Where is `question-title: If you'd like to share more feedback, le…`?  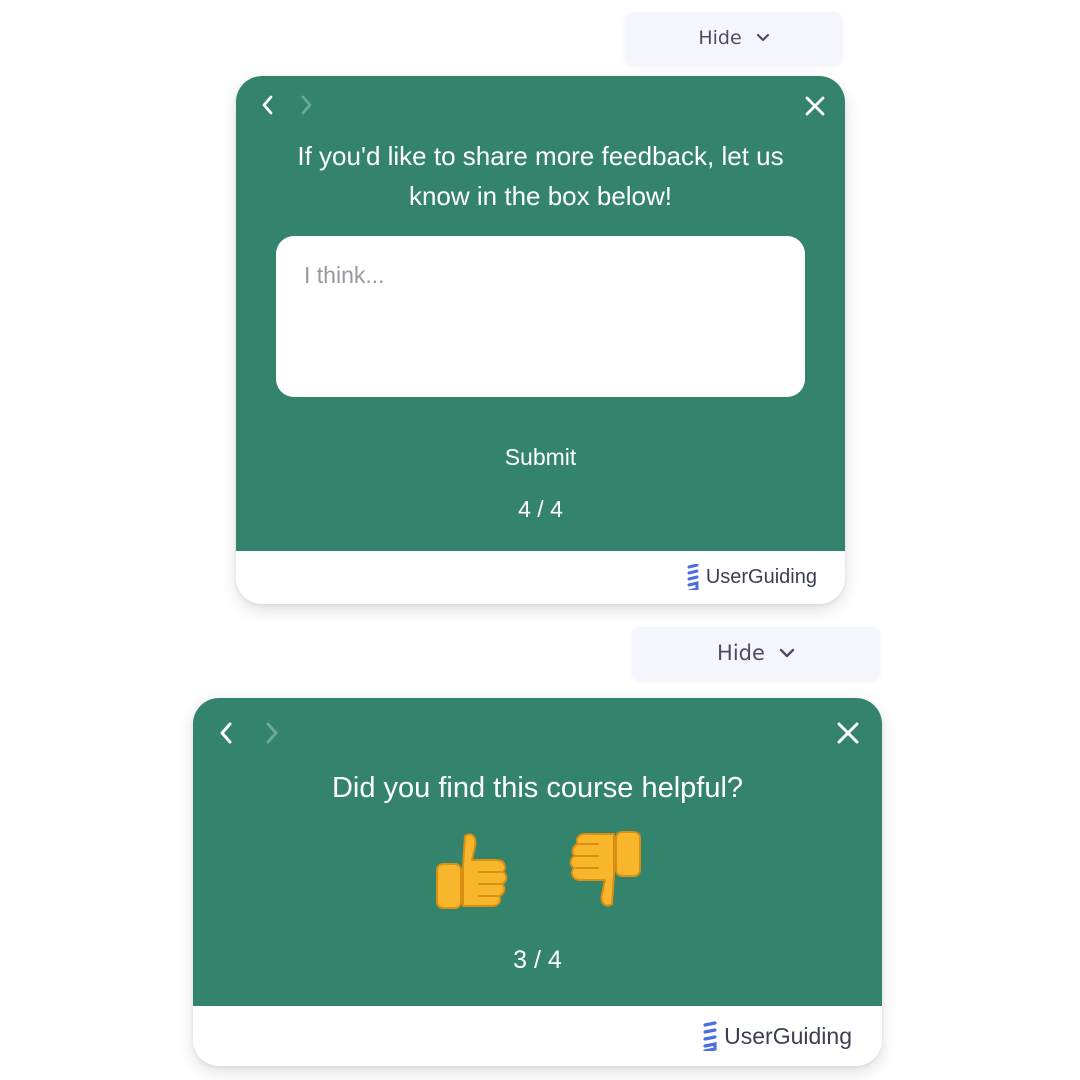
question-title: If you'd like to share more feedback, le… is located at coordinates (540, 176).